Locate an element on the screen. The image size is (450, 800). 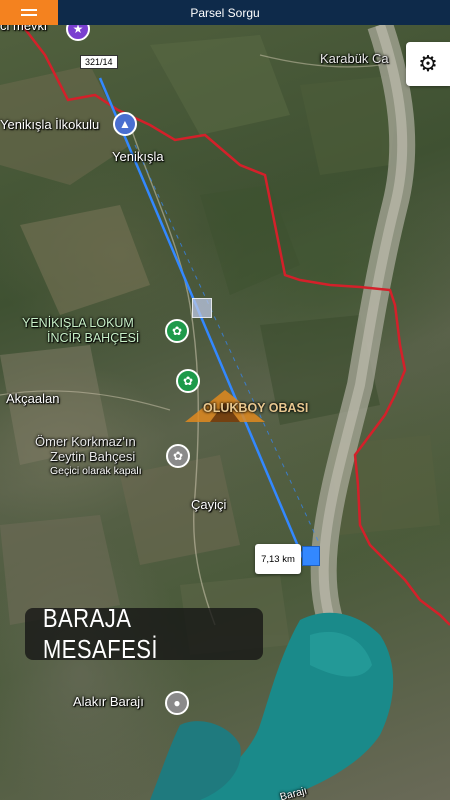
place-label-akcaalan: Akçaalan is located at coordinates (33, 398).